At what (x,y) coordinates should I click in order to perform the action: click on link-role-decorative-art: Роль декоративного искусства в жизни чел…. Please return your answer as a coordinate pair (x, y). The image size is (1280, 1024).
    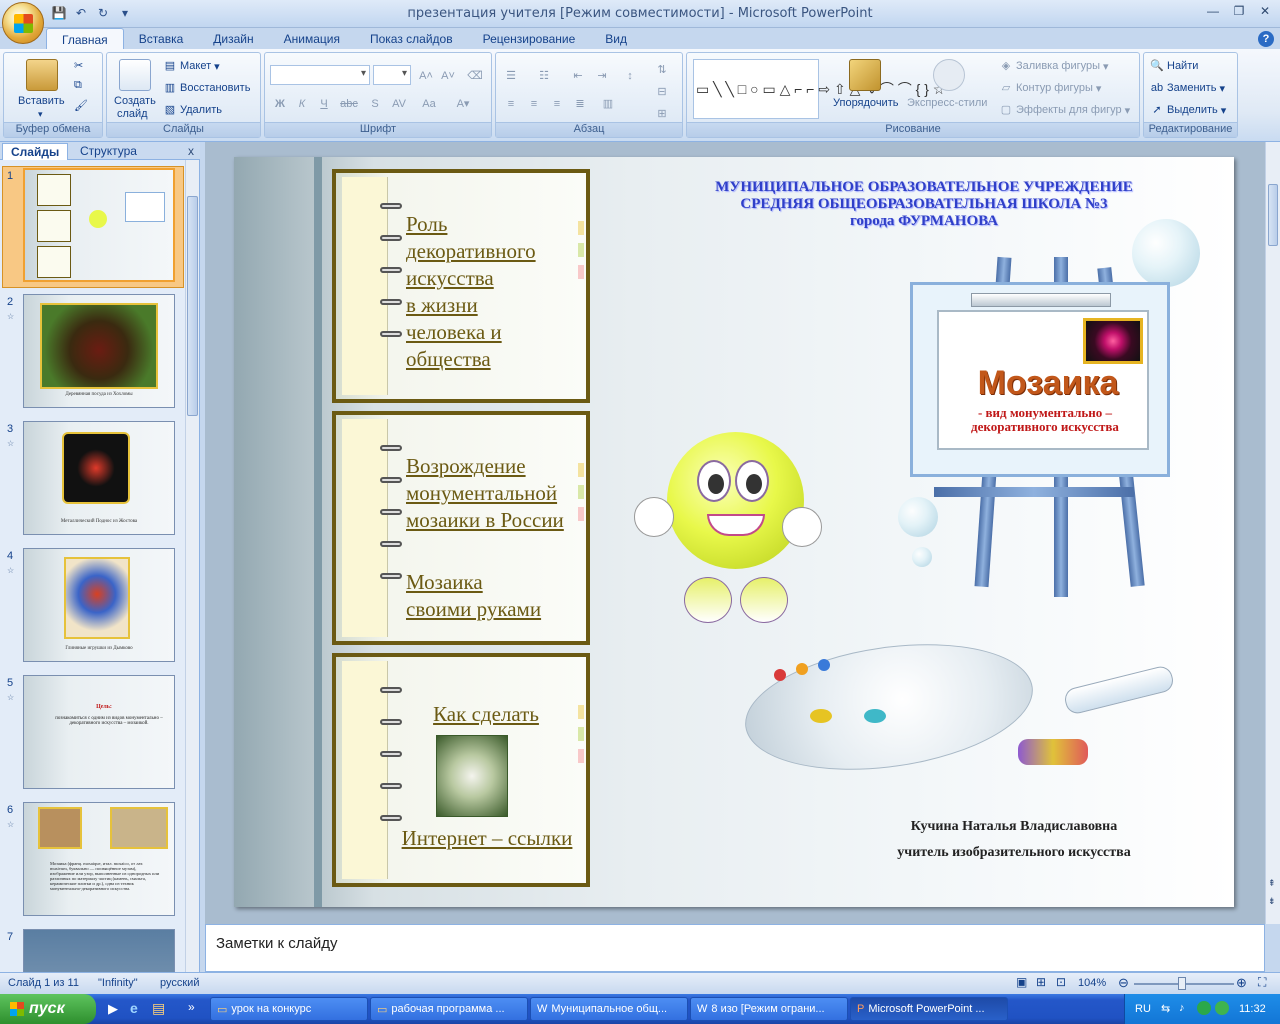
    Looking at the image, I should click on (471, 292).